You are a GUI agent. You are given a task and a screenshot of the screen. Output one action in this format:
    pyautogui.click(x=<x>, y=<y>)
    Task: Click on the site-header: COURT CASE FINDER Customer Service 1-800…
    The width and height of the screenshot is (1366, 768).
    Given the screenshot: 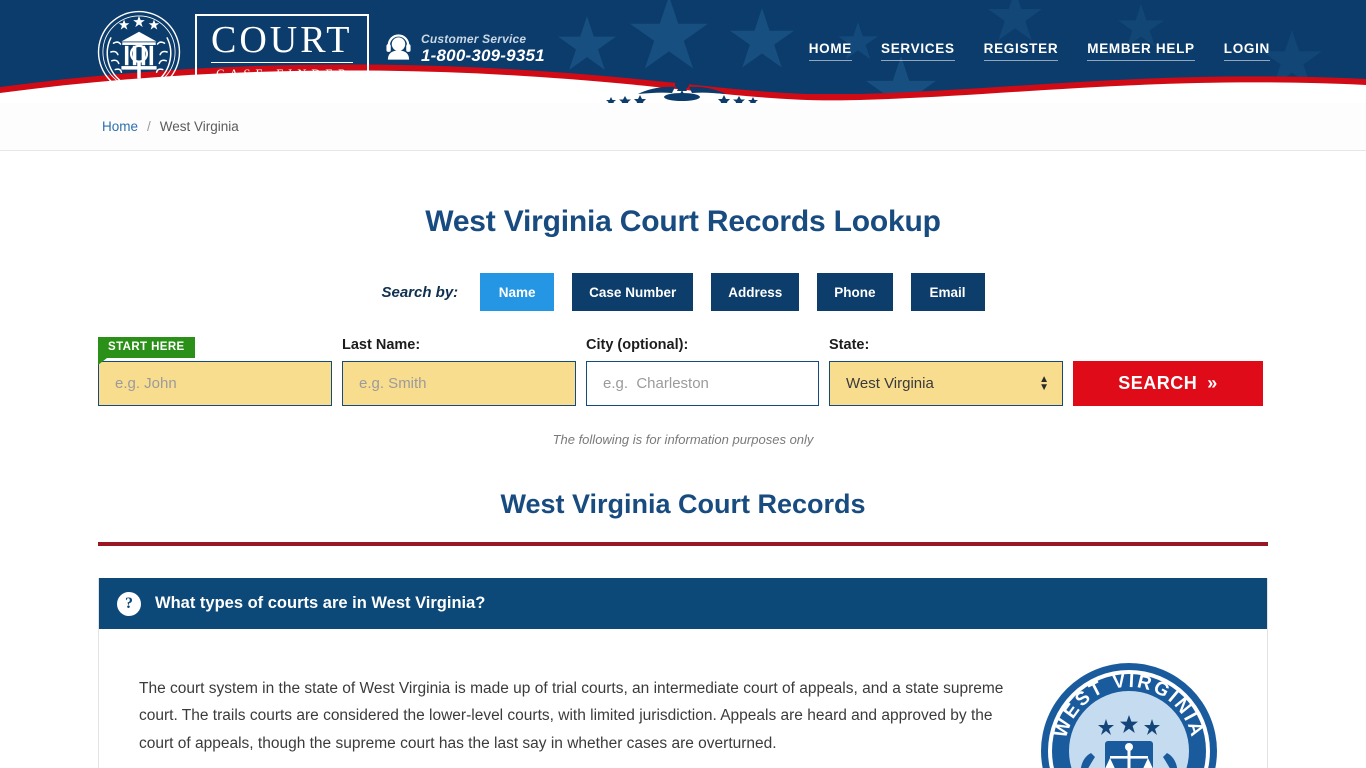 What is the action you would take?
    pyautogui.click(x=683, y=51)
    